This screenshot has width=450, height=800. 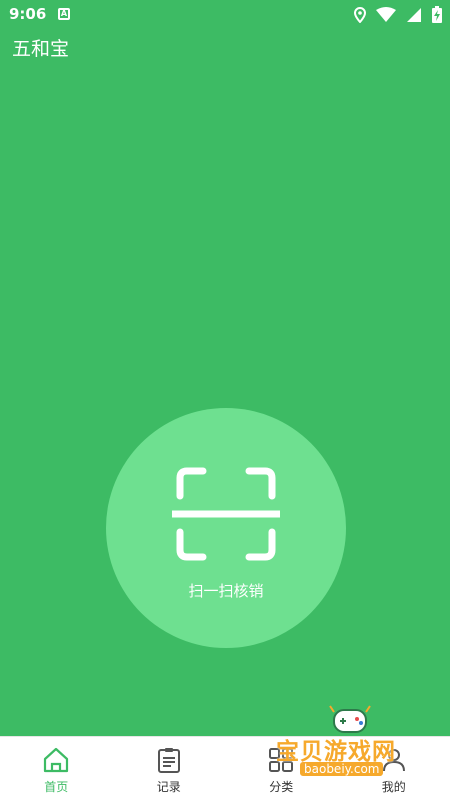 I want to click on tab-home-label: 首页, so click(x=56, y=787).